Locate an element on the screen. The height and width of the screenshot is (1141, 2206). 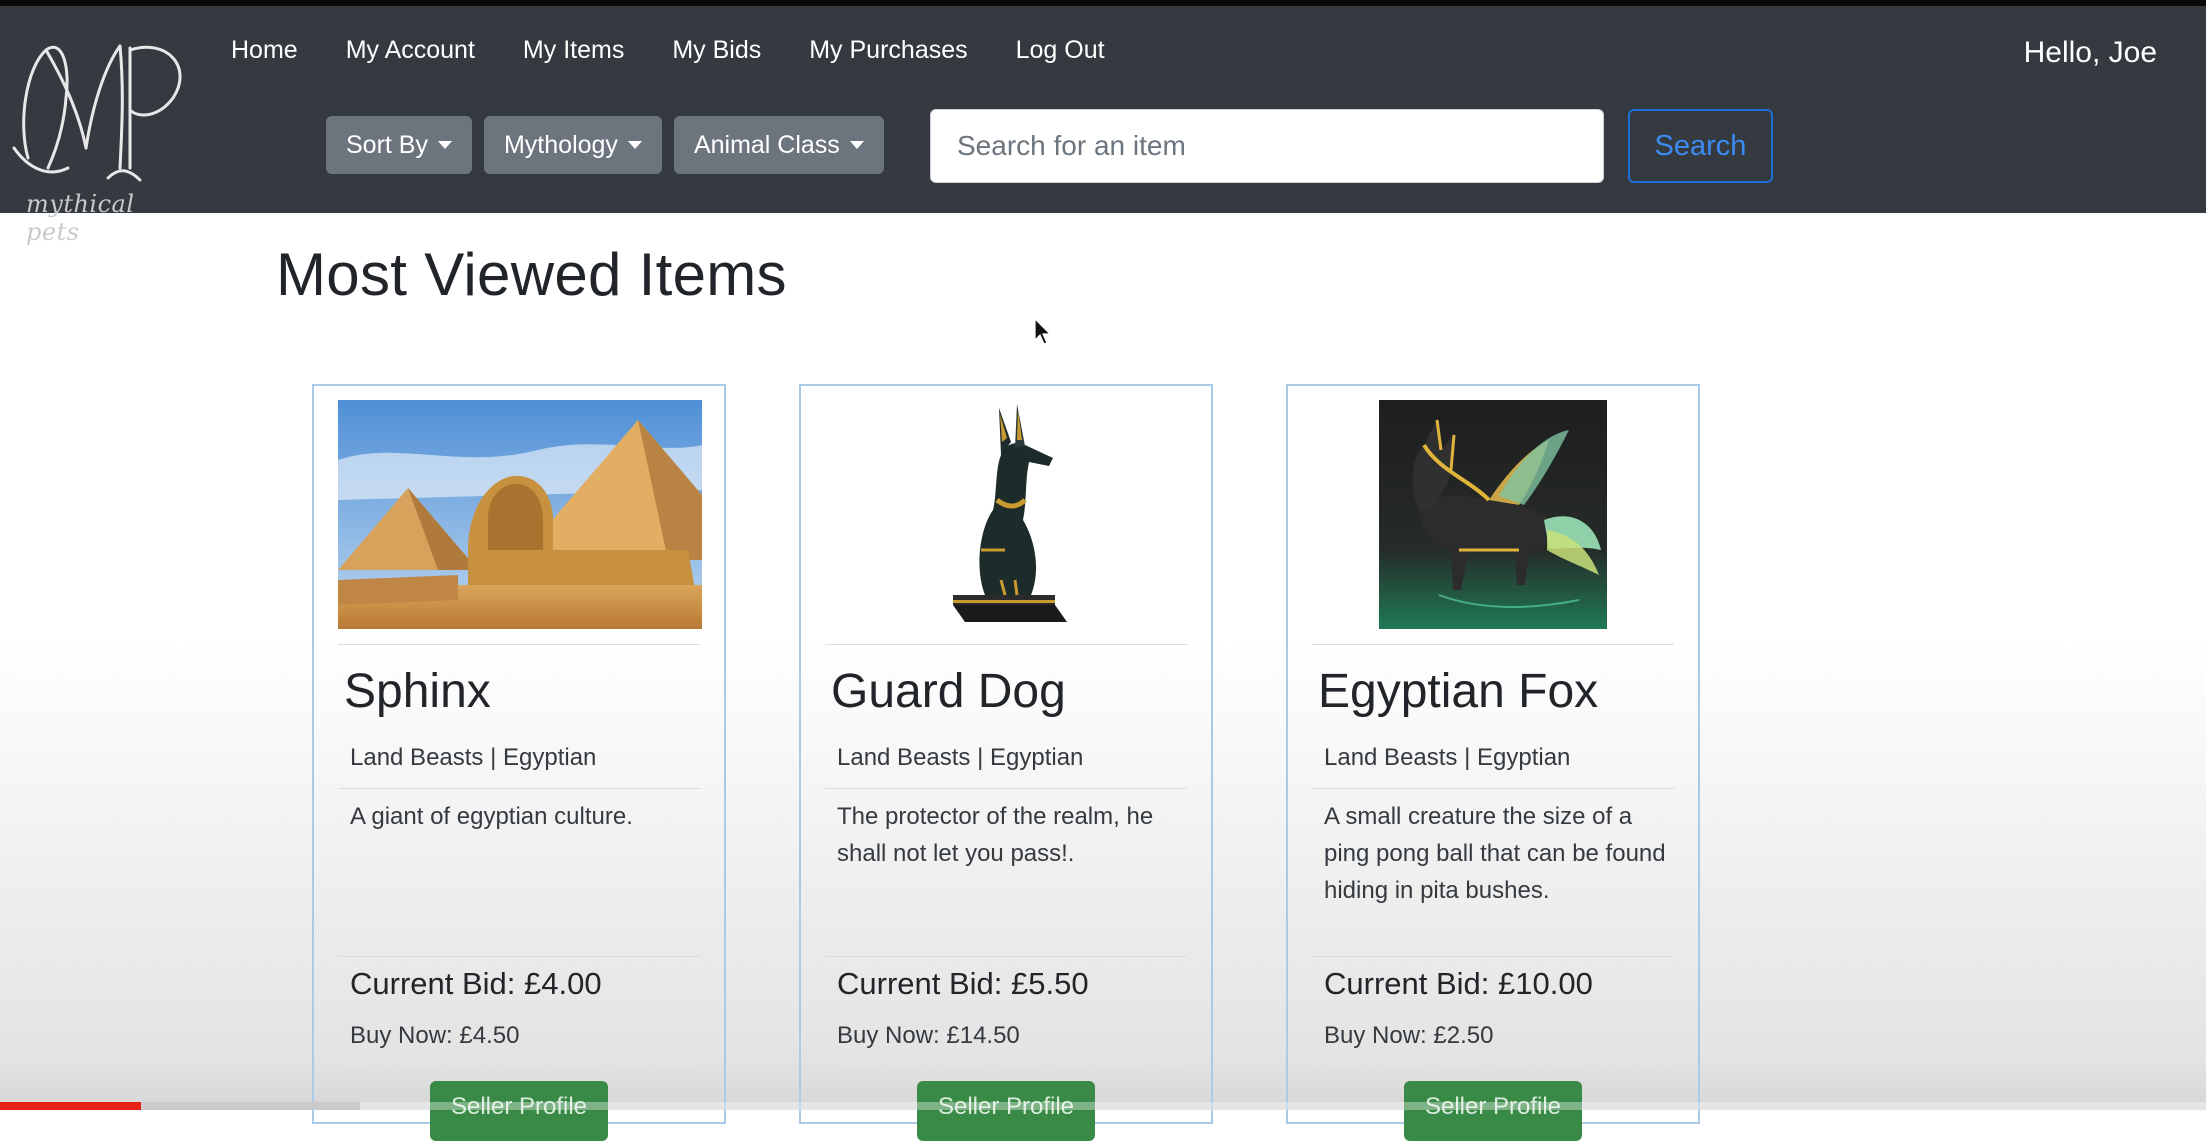
item-description: A giant of egyptian culture. is located at coordinates (491, 816).